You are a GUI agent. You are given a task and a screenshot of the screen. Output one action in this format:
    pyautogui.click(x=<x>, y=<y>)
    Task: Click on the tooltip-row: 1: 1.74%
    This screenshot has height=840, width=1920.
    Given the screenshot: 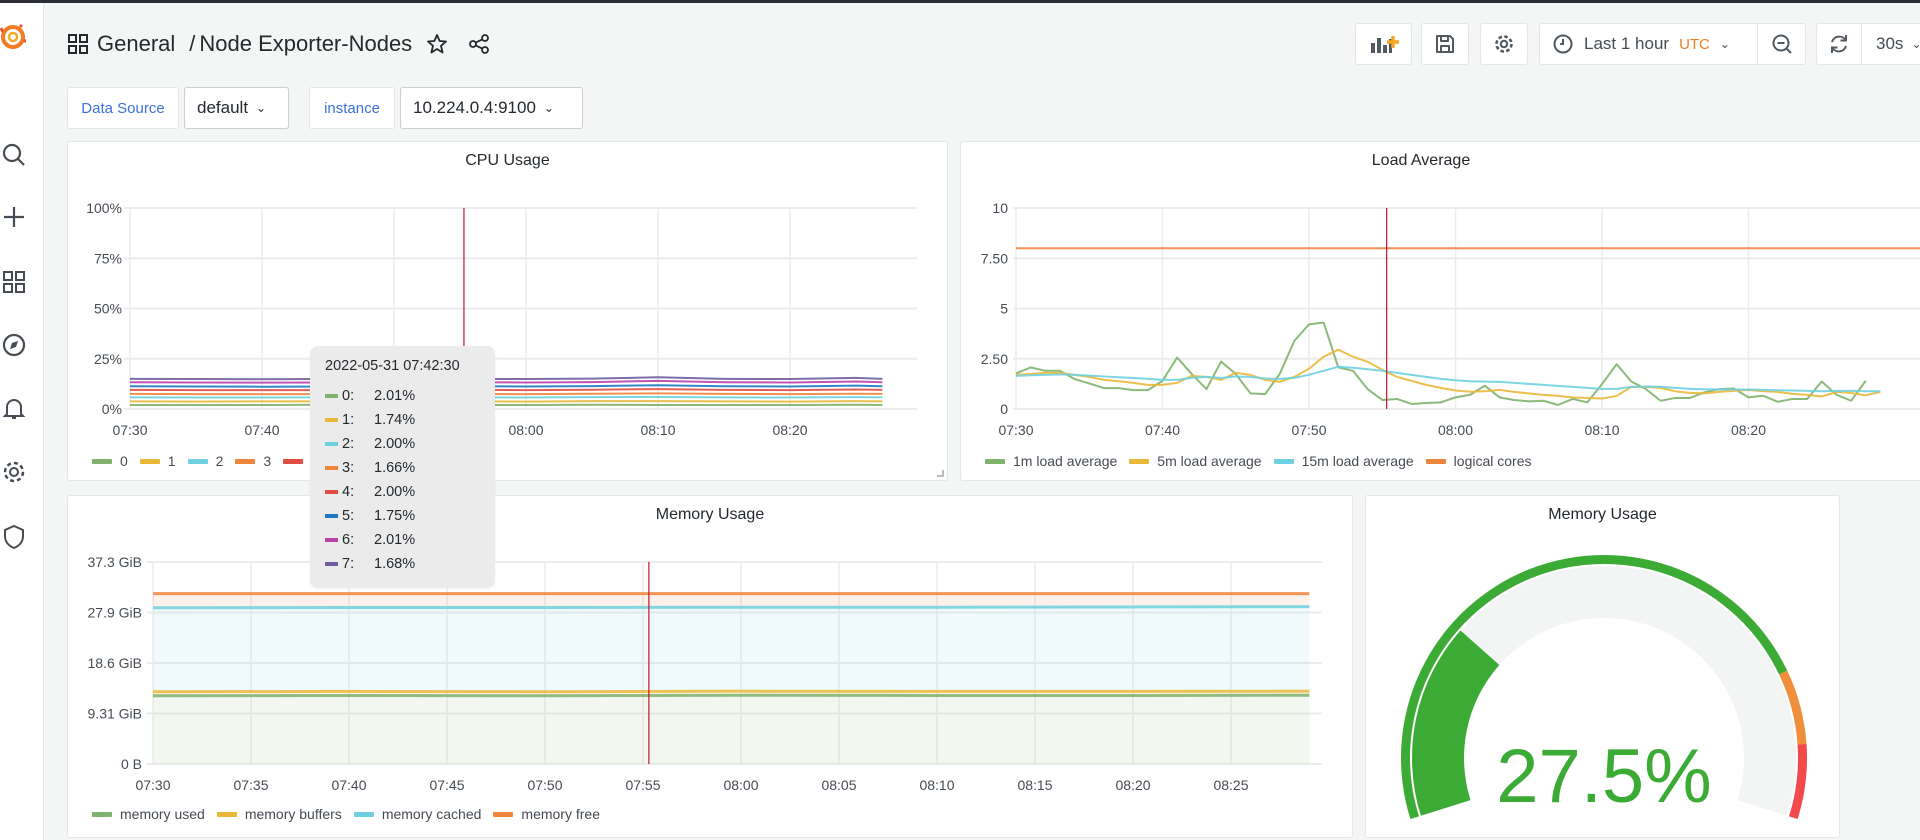 What is the action you would take?
    pyautogui.click(x=402, y=420)
    